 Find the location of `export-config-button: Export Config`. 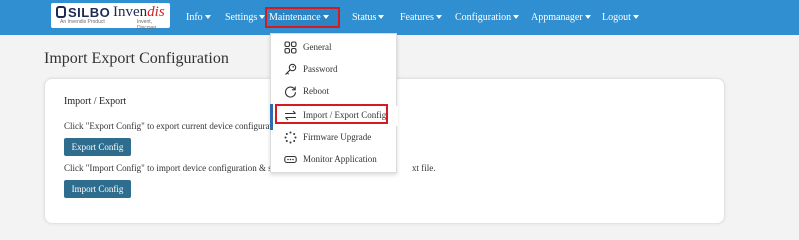

export-config-button: Export Config is located at coordinates (97, 147).